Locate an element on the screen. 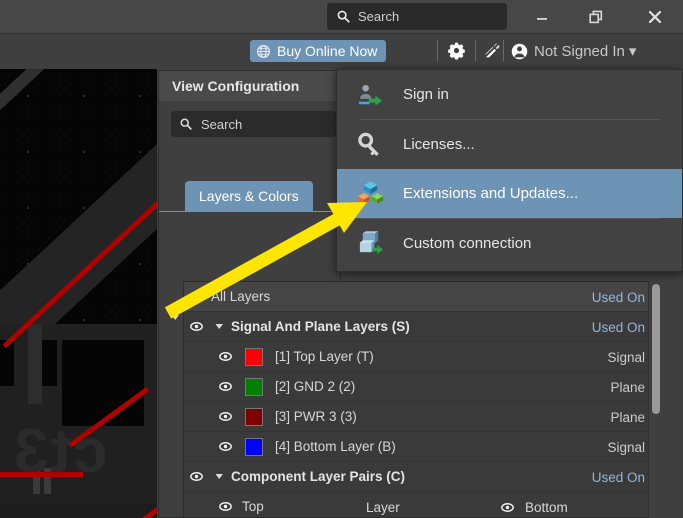 This screenshot has height=518, width=683. tree-row-top-layer: [1] Top Layer (T) Signal is located at coordinates (421, 357).